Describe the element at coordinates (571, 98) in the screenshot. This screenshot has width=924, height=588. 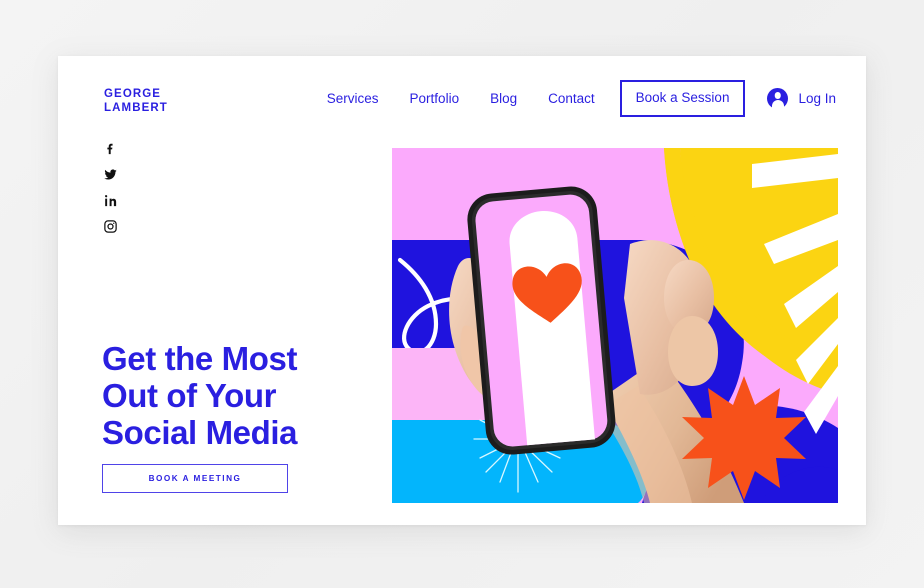
I see `nav-link-contact: Contact` at that location.